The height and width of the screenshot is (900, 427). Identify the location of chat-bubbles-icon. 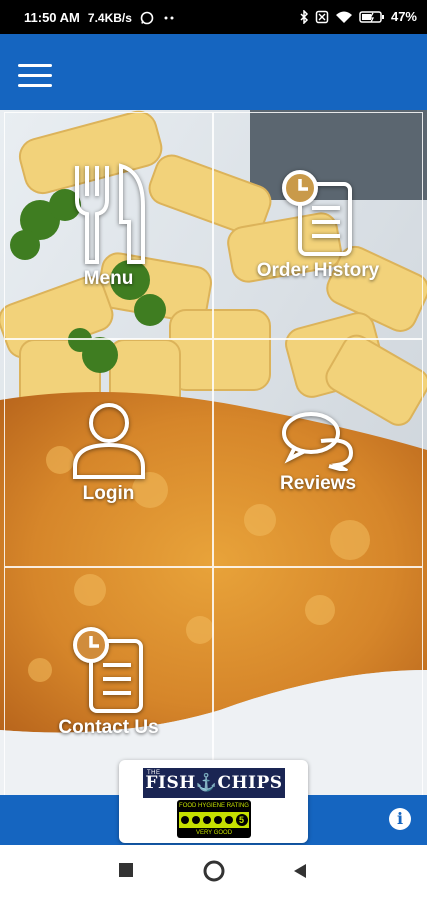
(318, 441).